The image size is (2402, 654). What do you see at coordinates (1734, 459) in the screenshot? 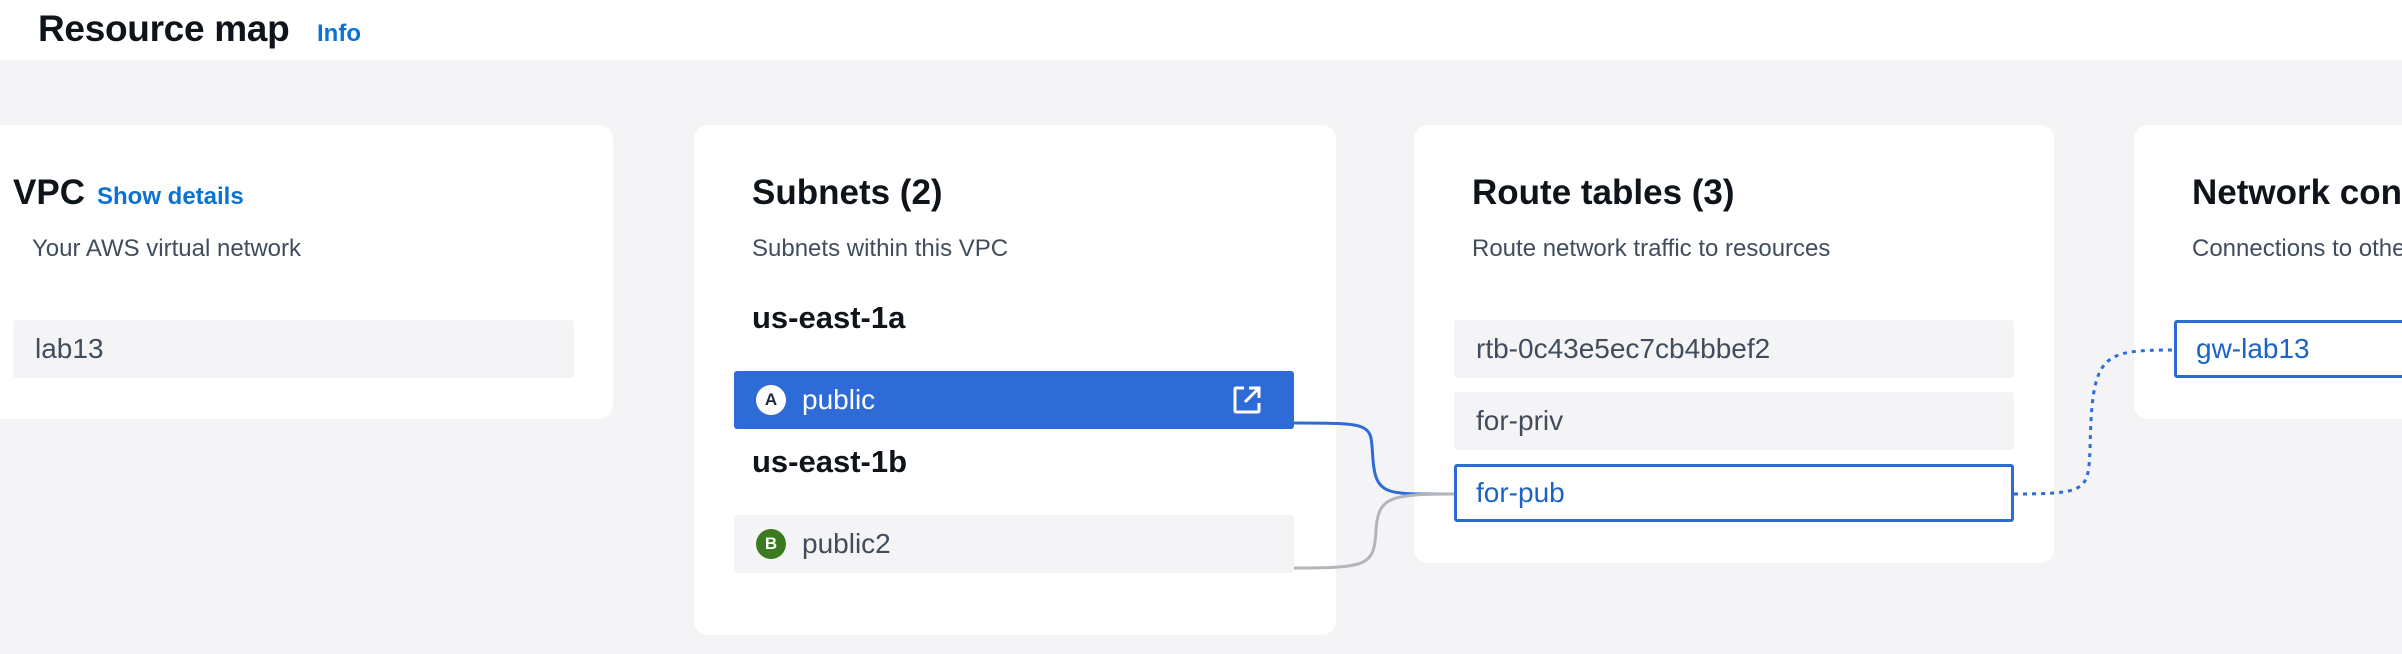
I see `connector-lines` at bounding box center [1734, 459].